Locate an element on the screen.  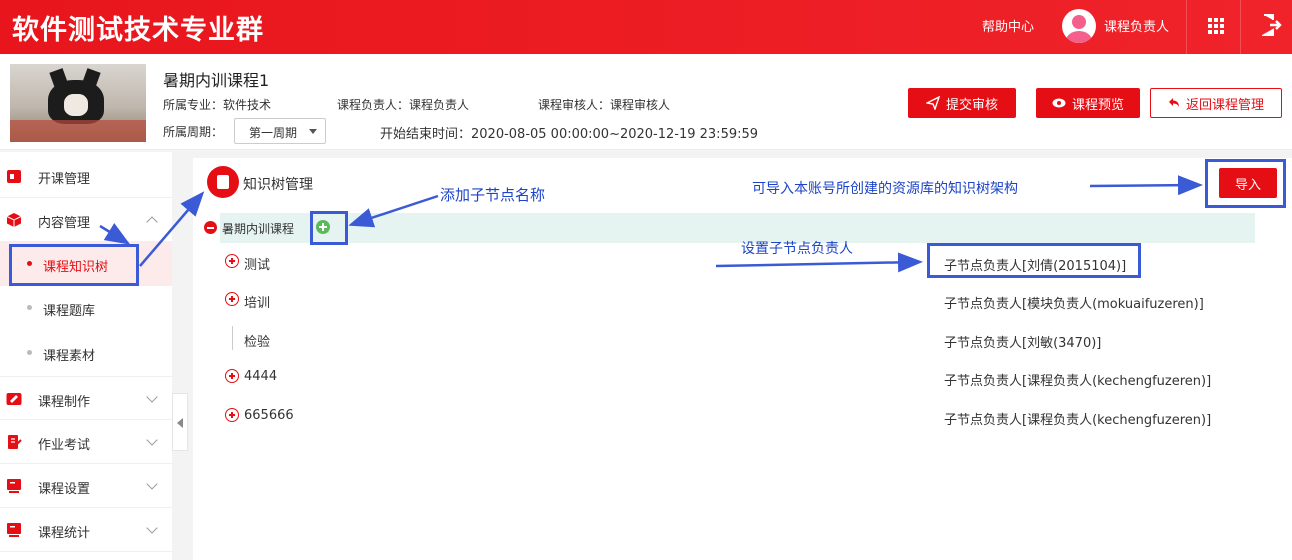
apps-grid-icon is located at coordinates (1216, 26).